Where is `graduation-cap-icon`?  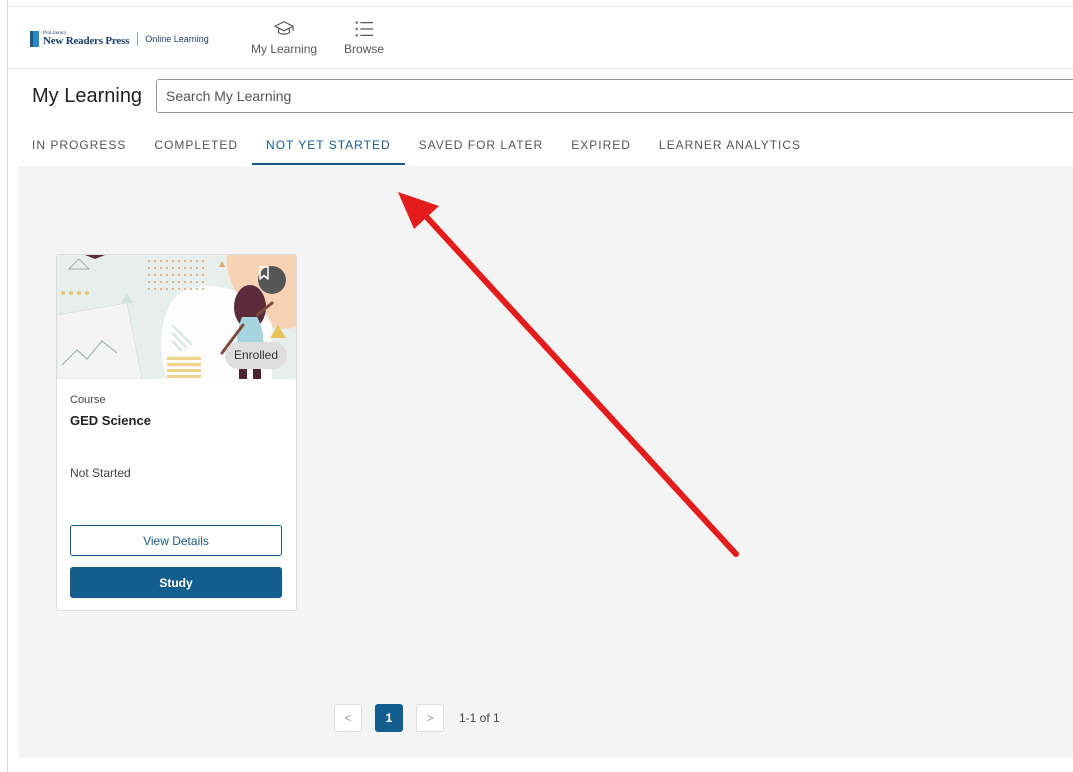 graduation-cap-icon is located at coordinates (284, 28).